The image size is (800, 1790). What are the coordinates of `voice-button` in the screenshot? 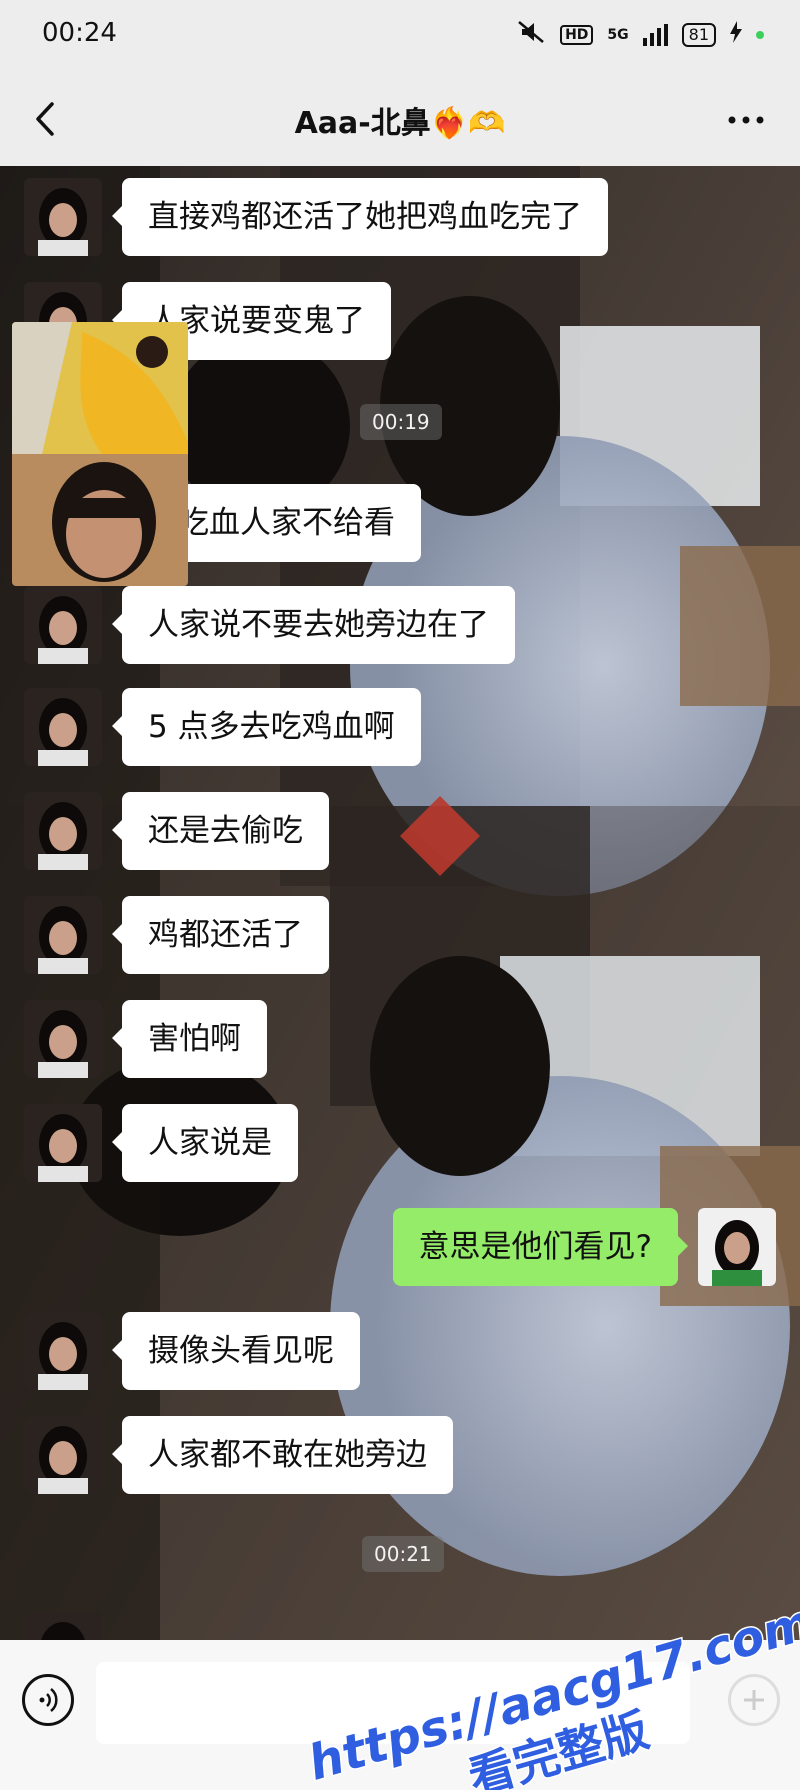 It's located at (48, 1700).